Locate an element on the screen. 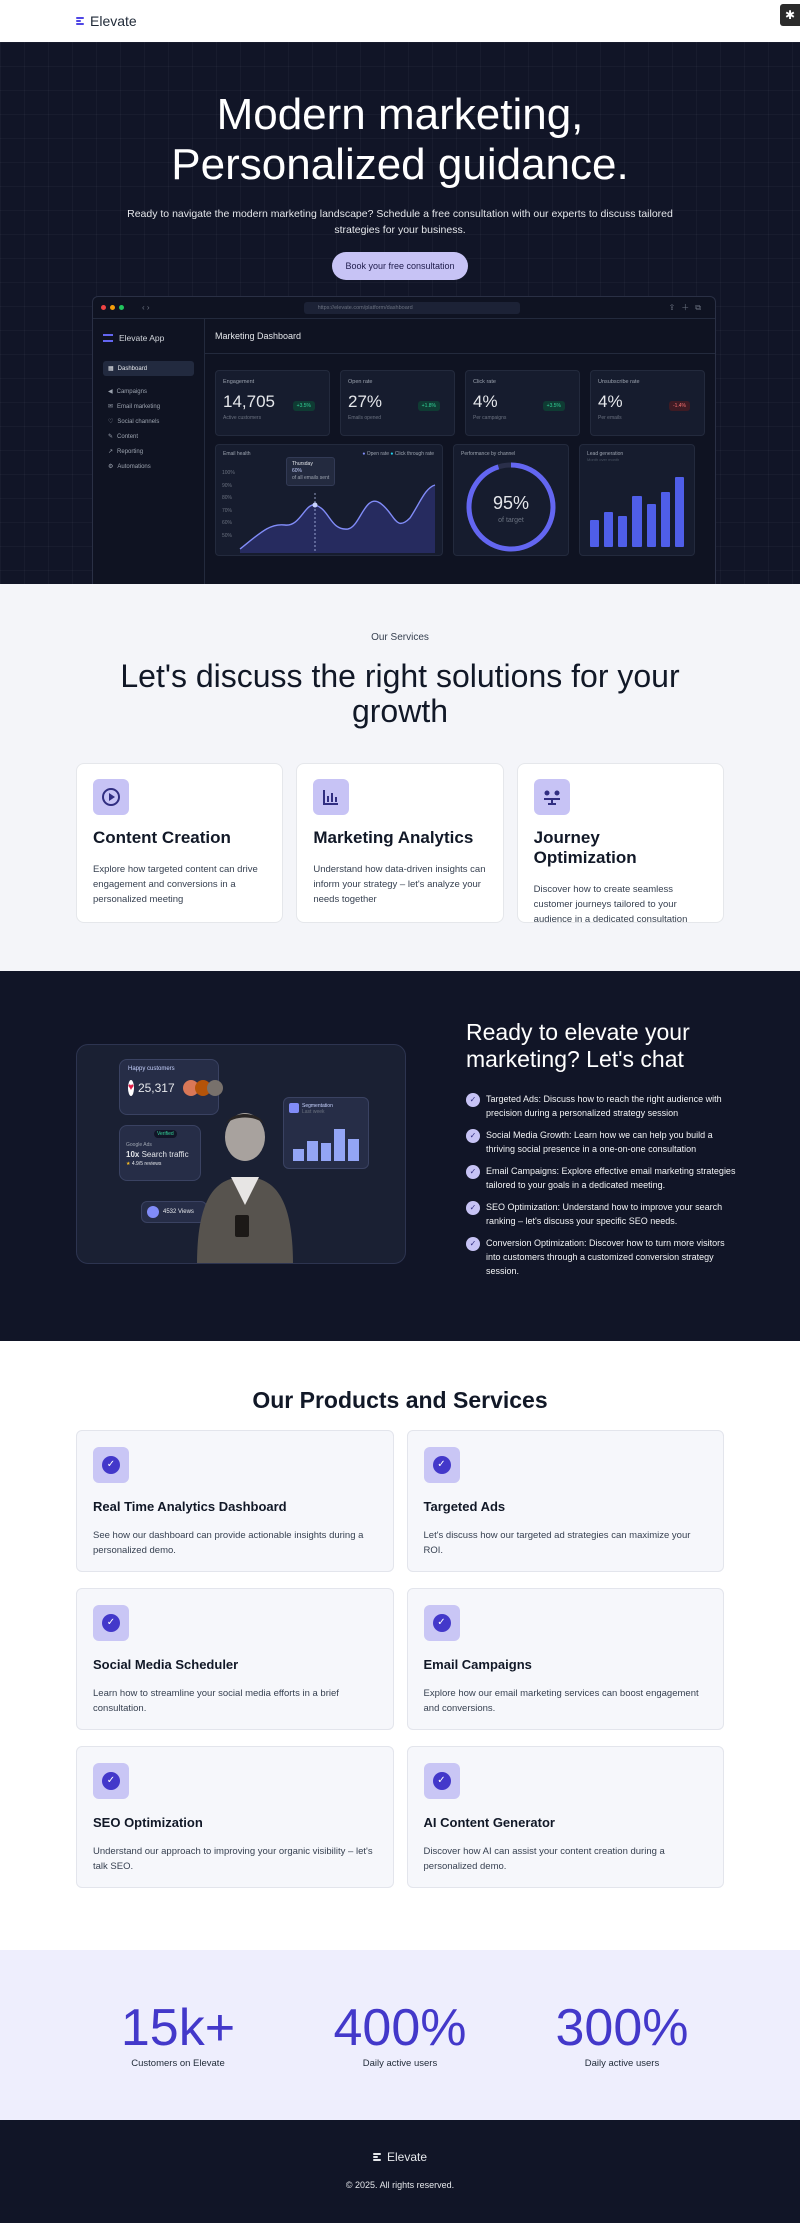 This screenshot has height=2227, width=800. maximize-dot-icon is located at coordinates (121, 307).